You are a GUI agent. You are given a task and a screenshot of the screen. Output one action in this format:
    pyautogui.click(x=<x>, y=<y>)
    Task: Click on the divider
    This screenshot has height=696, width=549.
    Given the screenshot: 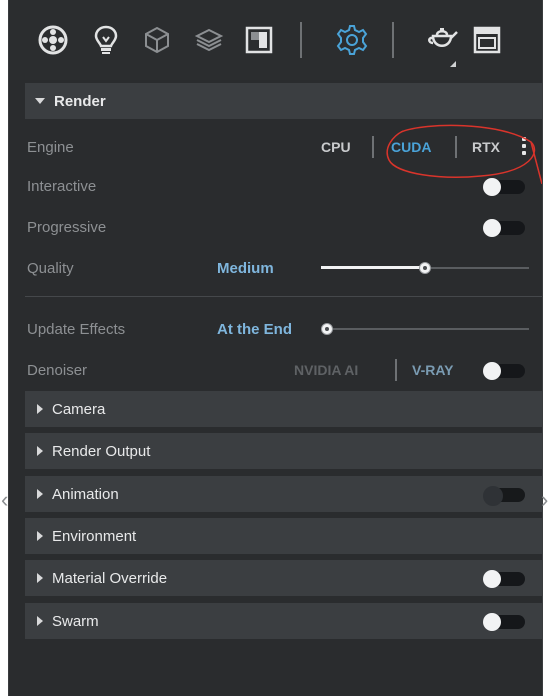 What is the action you would take?
    pyautogui.click(x=283, y=296)
    